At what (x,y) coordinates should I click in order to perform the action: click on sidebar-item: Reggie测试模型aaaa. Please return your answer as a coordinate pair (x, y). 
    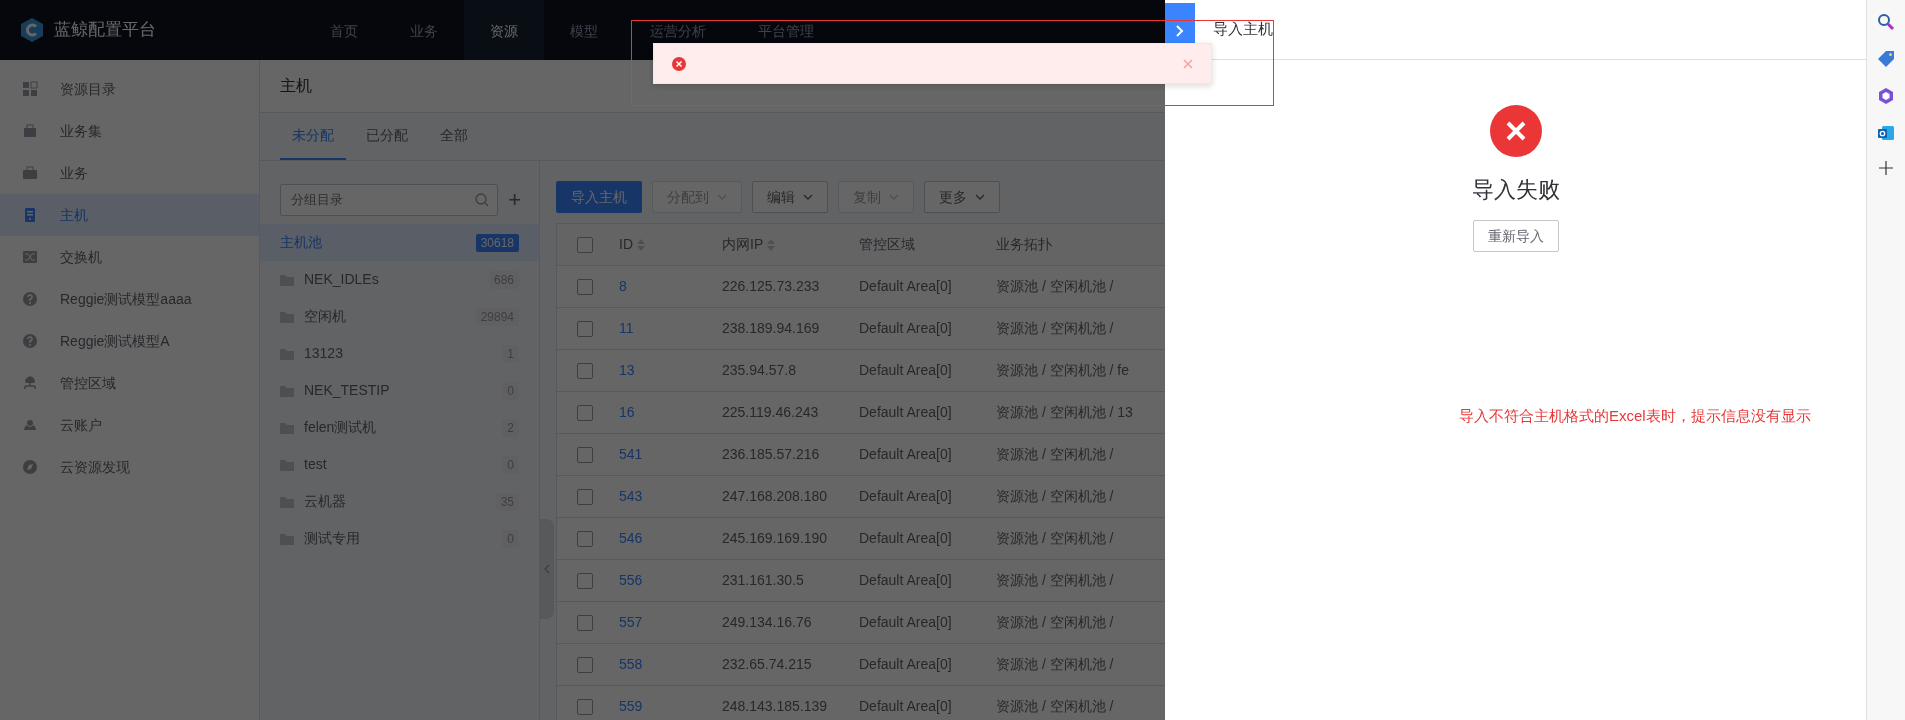
    Looking at the image, I should click on (129, 299).